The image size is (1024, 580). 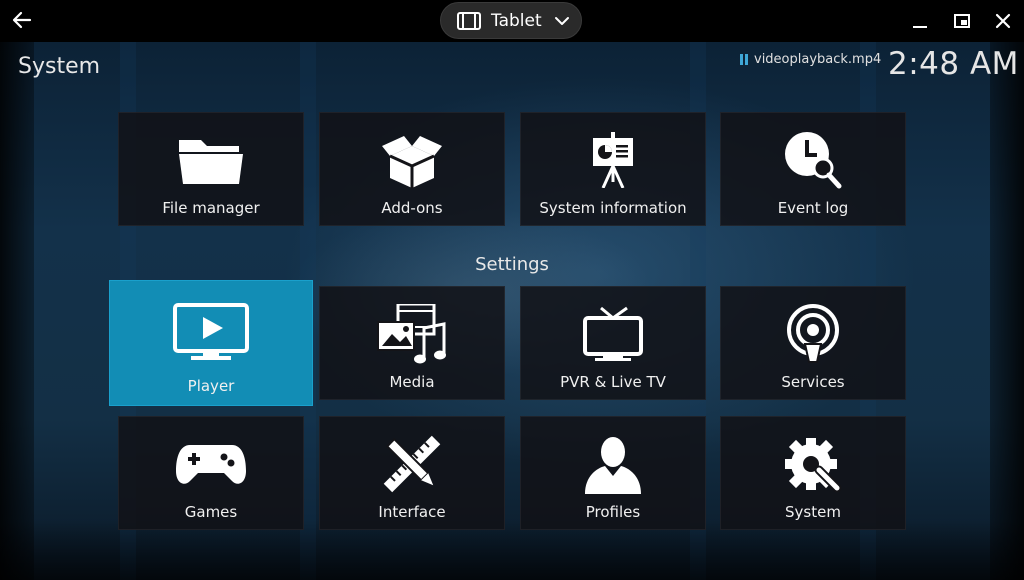 I want to click on page-title: System, so click(x=59, y=66).